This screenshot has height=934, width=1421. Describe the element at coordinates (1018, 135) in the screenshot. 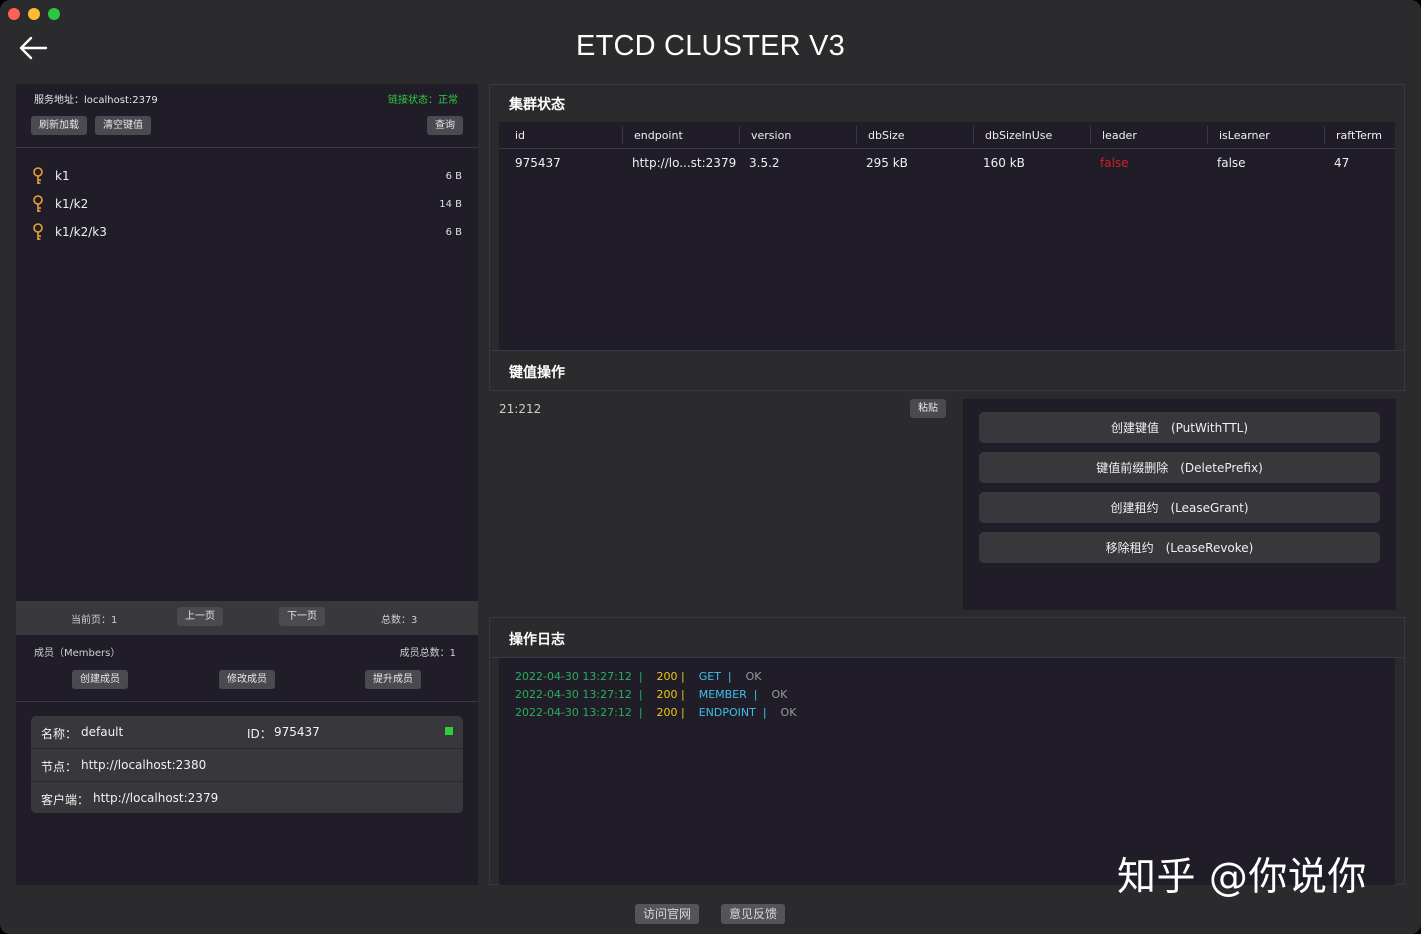

I see `column-header: dbSizeInUse` at that location.